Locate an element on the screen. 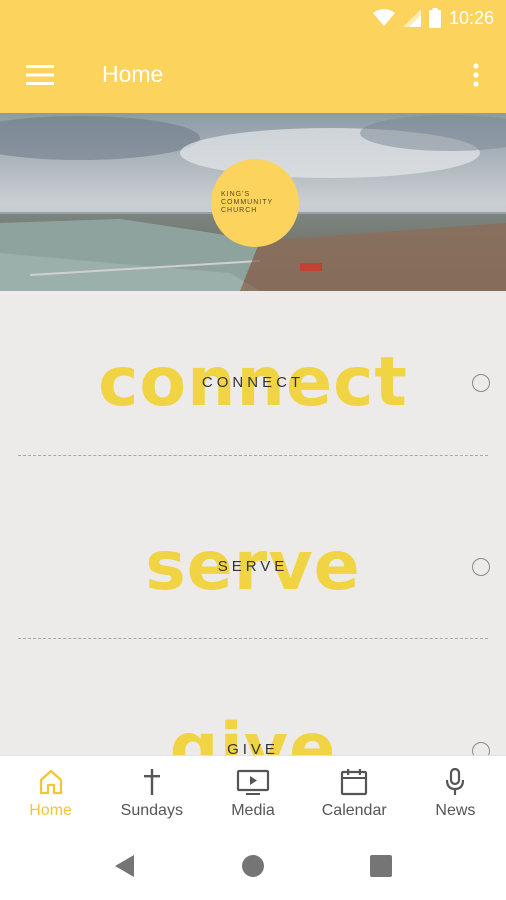 The height and width of the screenshot is (900, 506). overflow-menu-button is located at coordinates (476, 74).